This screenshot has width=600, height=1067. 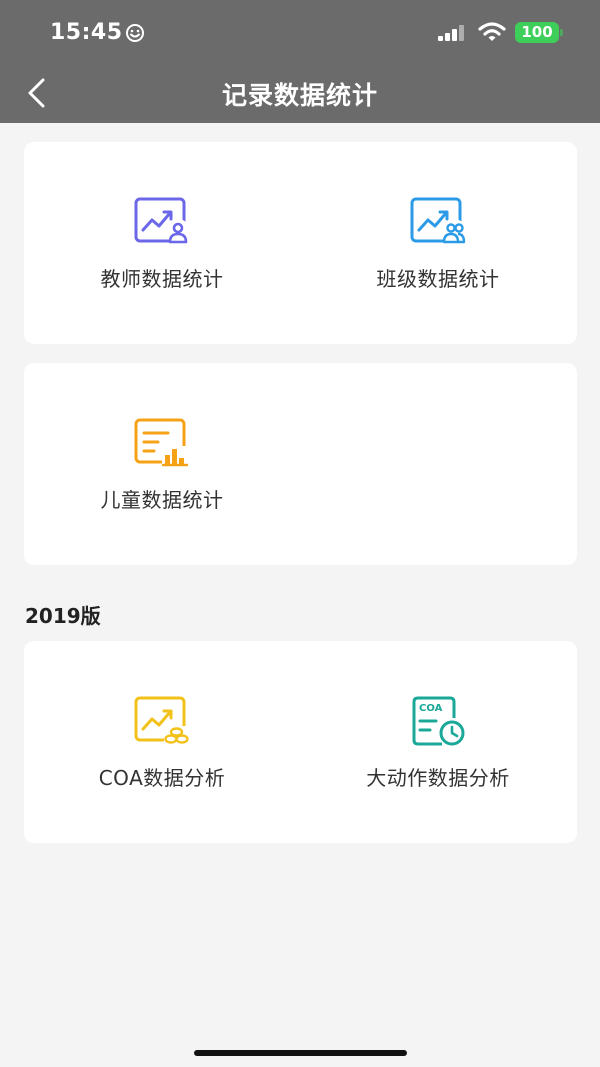 I want to click on child-stats-tile: 儿童数据统计, so click(x=162, y=464).